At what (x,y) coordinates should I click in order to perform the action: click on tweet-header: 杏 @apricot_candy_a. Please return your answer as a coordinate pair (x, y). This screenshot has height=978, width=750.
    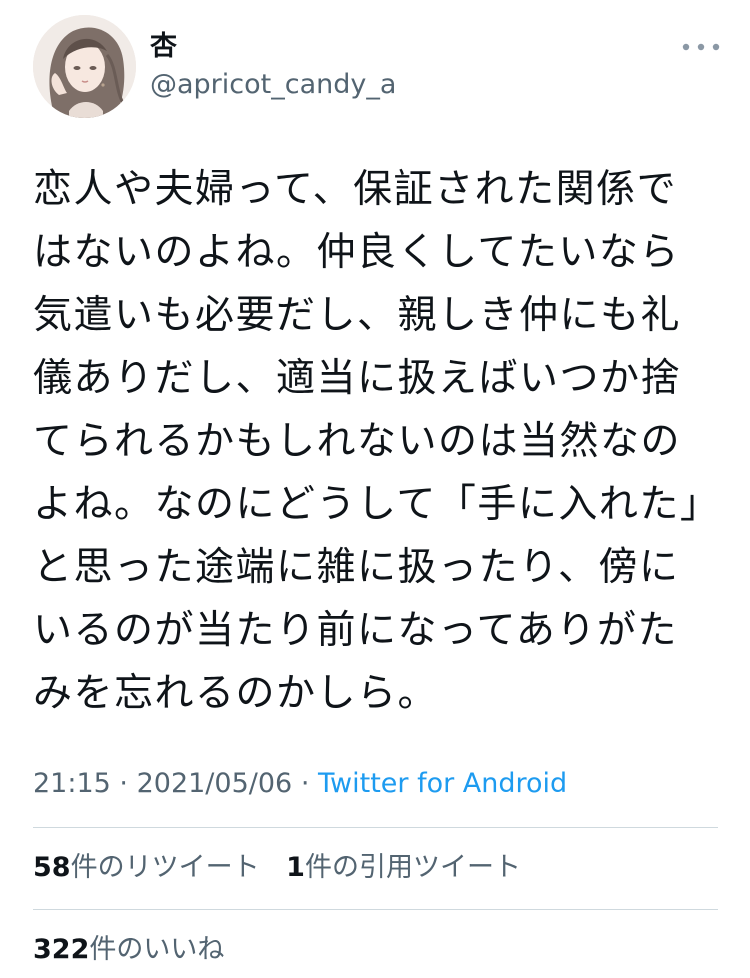
    Looking at the image, I should click on (375, 65).